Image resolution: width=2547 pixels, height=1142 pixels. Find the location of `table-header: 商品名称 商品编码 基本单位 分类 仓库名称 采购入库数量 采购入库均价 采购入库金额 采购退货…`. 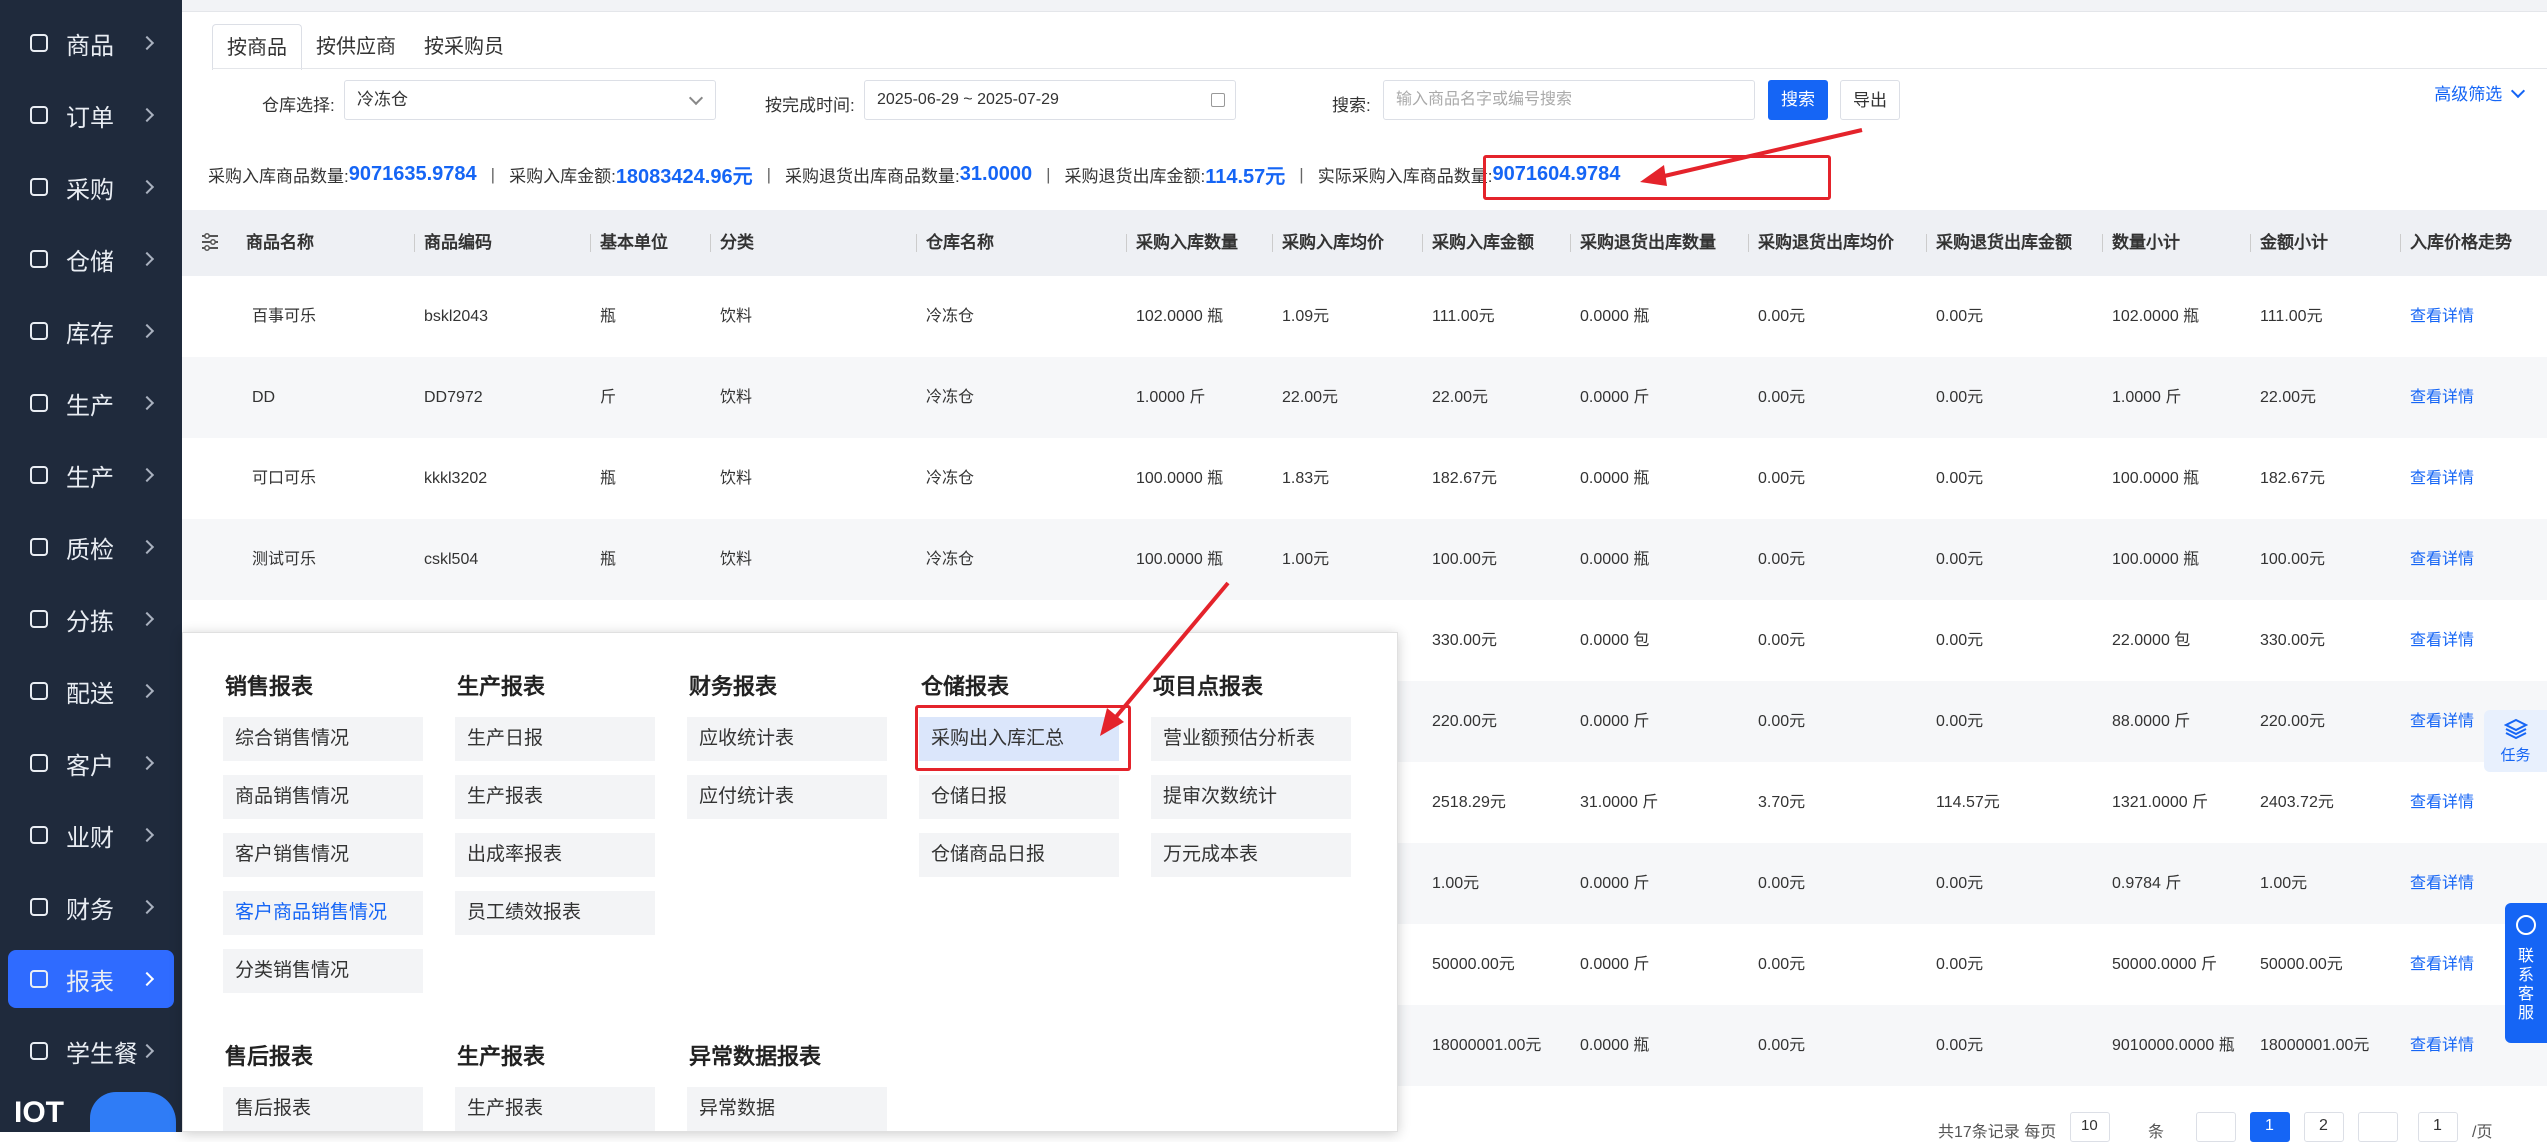

table-header: 商品名称 商品编码 基本单位 分类 仓库名称 采购入库数量 采购入库均价 采购入库金额 采购退货… is located at coordinates (1364, 243).